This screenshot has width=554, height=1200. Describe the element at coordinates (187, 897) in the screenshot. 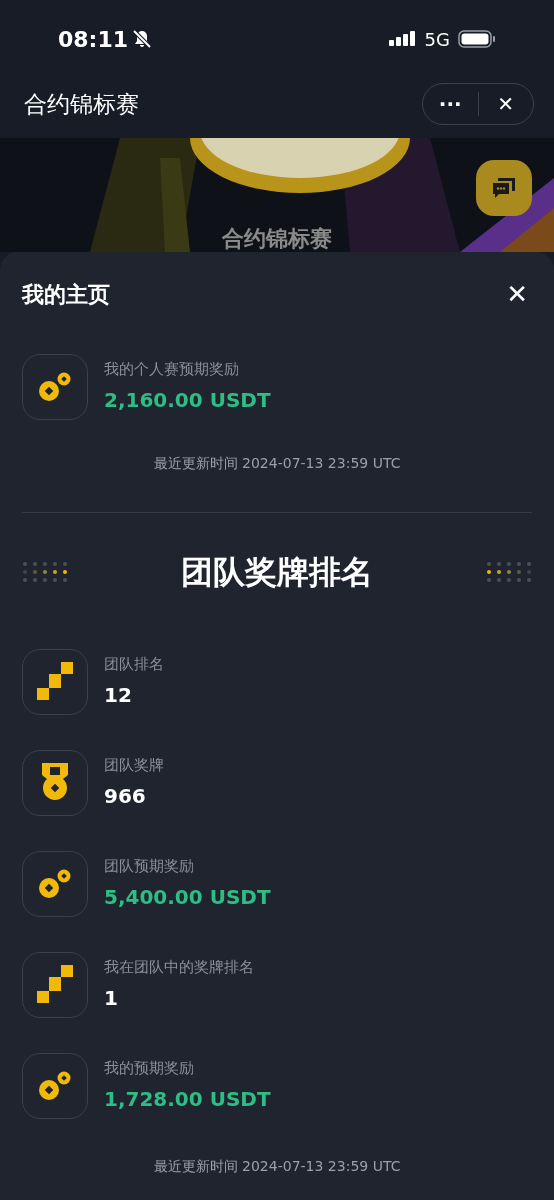

I see `stat-value: 5,400.00 USDT` at that location.